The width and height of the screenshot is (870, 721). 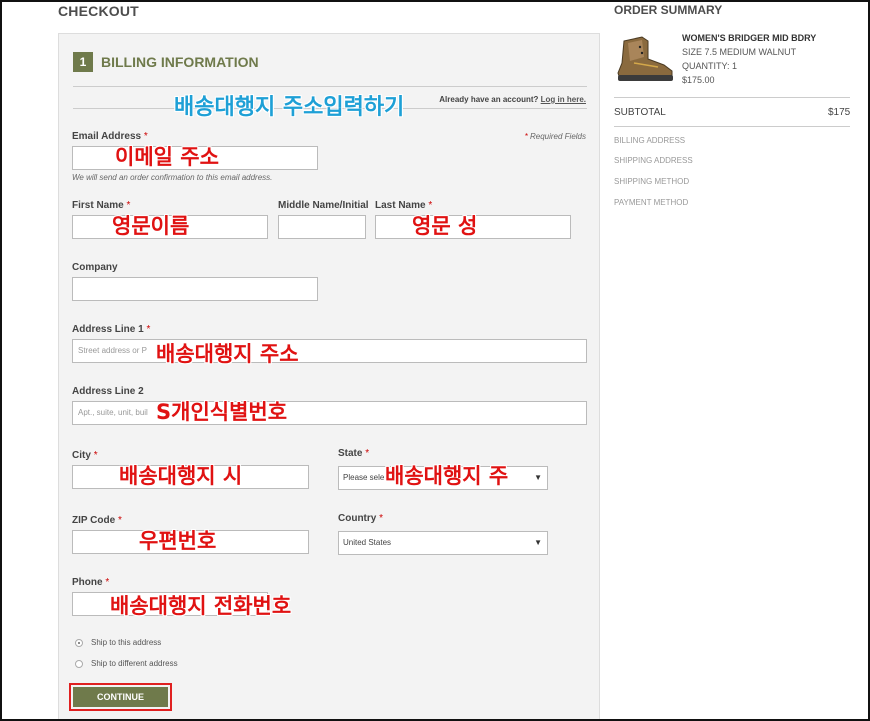 What do you see at coordinates (652, 181) in the screenshot?
I see `summary-step-shipping-method: SHIPPING METHOD` at bounding box center [652, 181].